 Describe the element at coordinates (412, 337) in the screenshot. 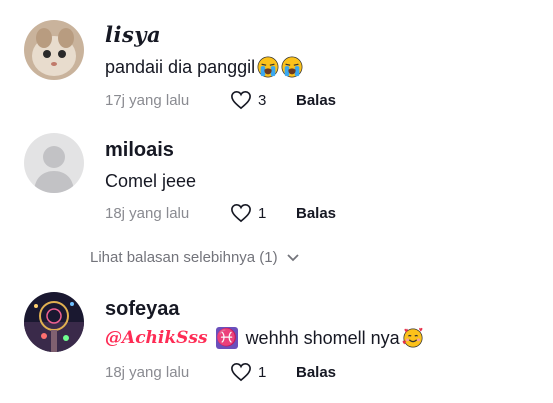

I see `smiling-face-with-hearts-icon` at that location.